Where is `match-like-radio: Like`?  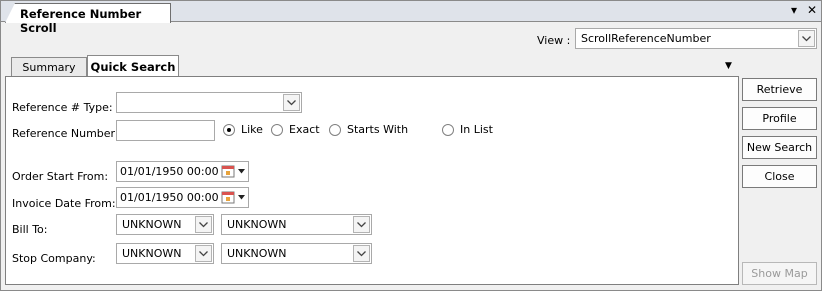 match-like-radio: Like is located at coordinates (243, 129).